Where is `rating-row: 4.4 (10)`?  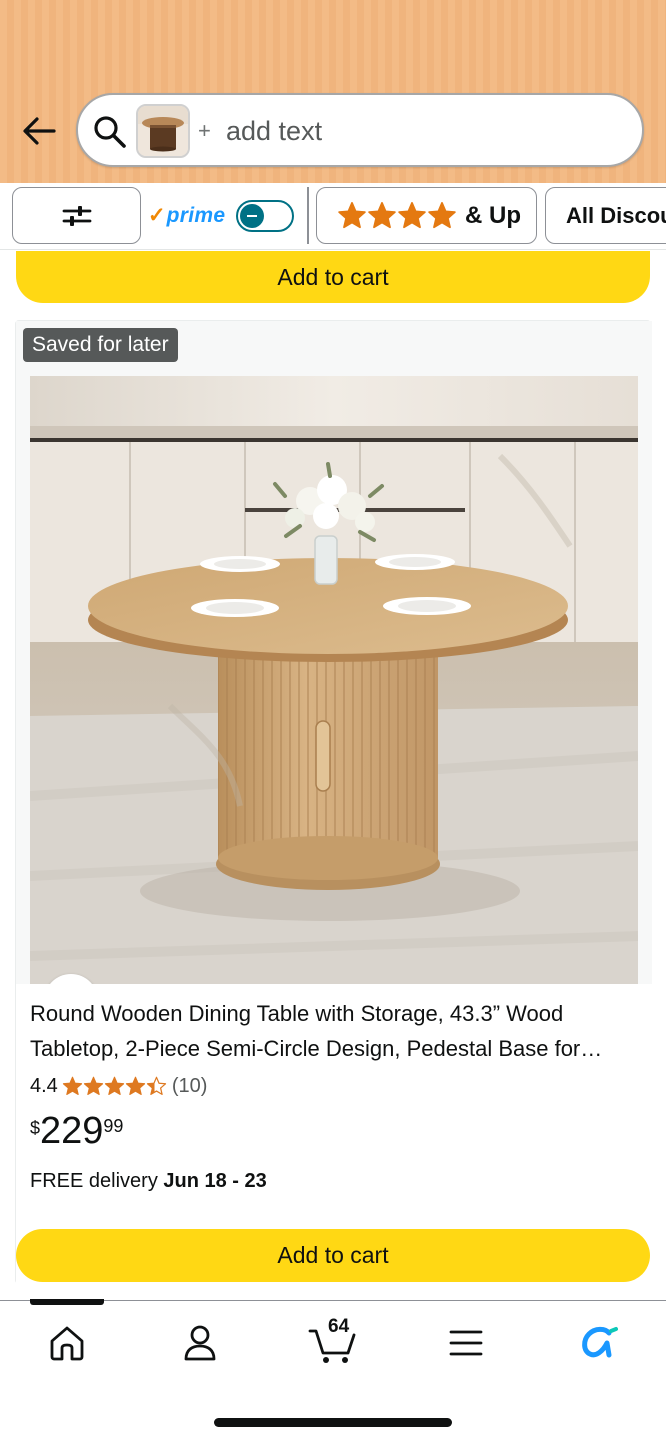
rating-row: 4.4 (10) is located at coordinates (118, 1086).